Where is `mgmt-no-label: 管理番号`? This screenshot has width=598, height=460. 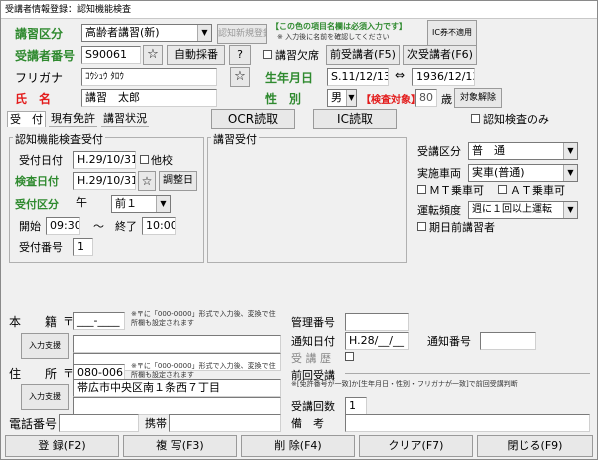
mgmt-no-label: 管理番号 is located at coordinates (313, 322).